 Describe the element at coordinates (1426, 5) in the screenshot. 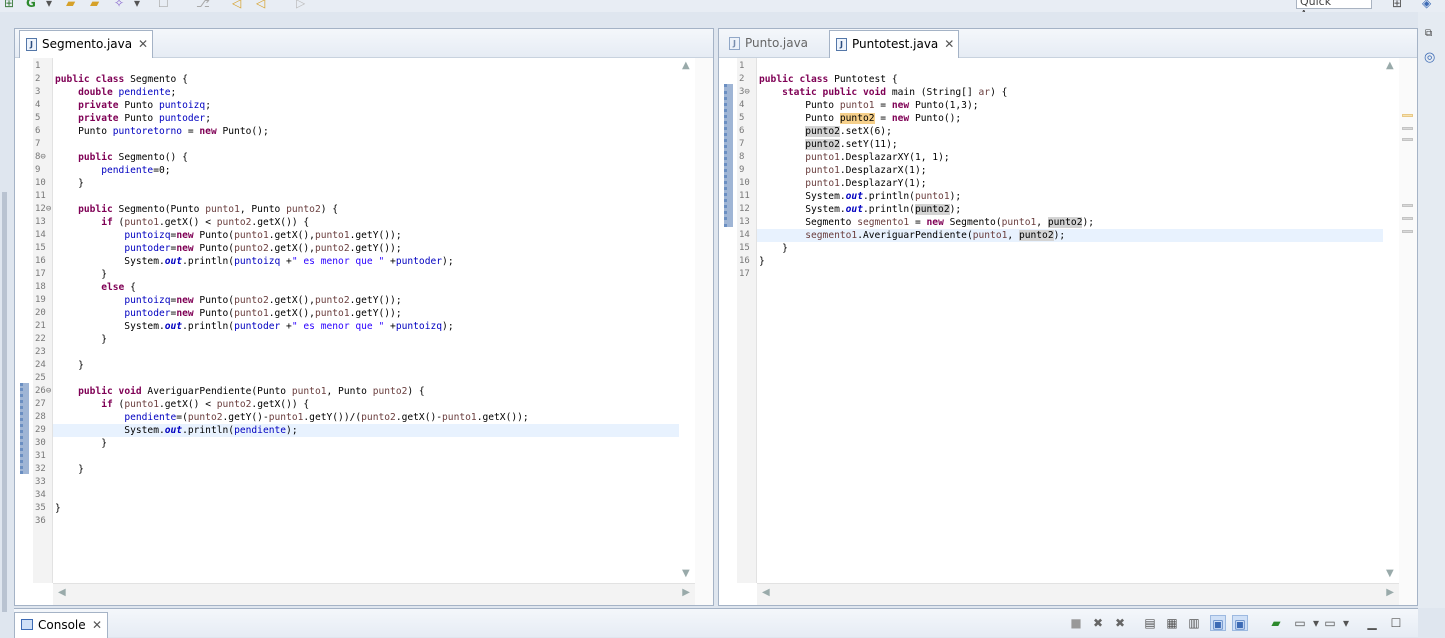

I see `java-perspective-icon: ◈` at that location.